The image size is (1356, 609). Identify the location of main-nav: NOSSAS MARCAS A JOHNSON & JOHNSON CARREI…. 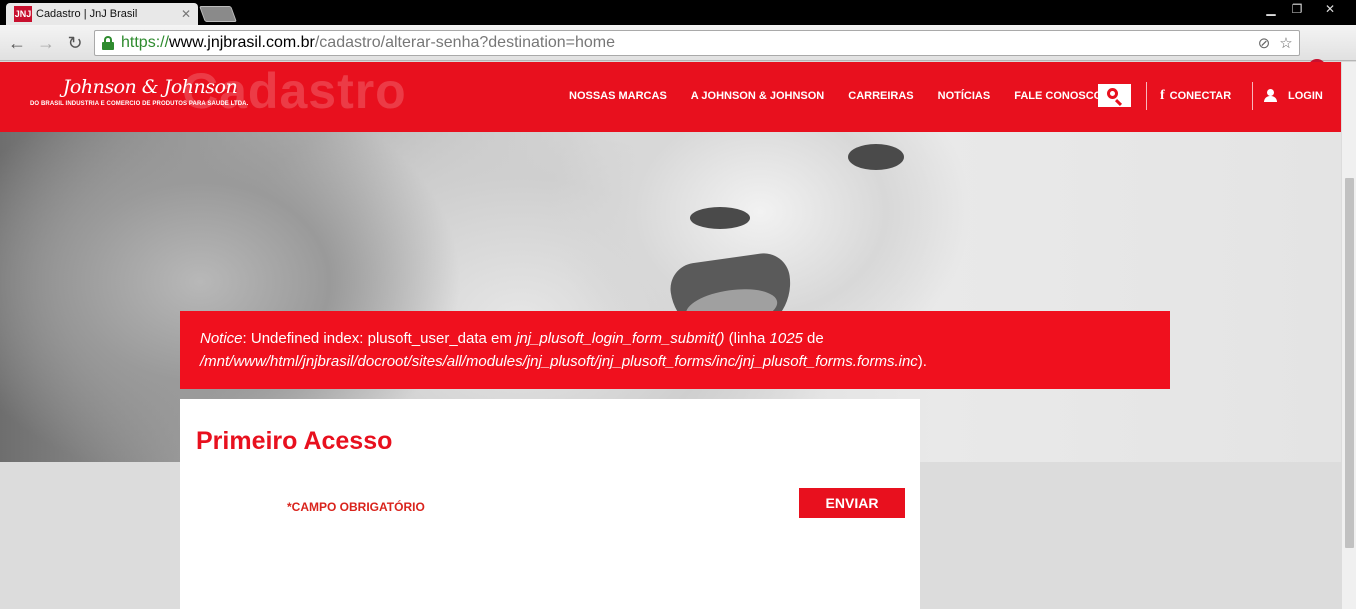
(847, 96).